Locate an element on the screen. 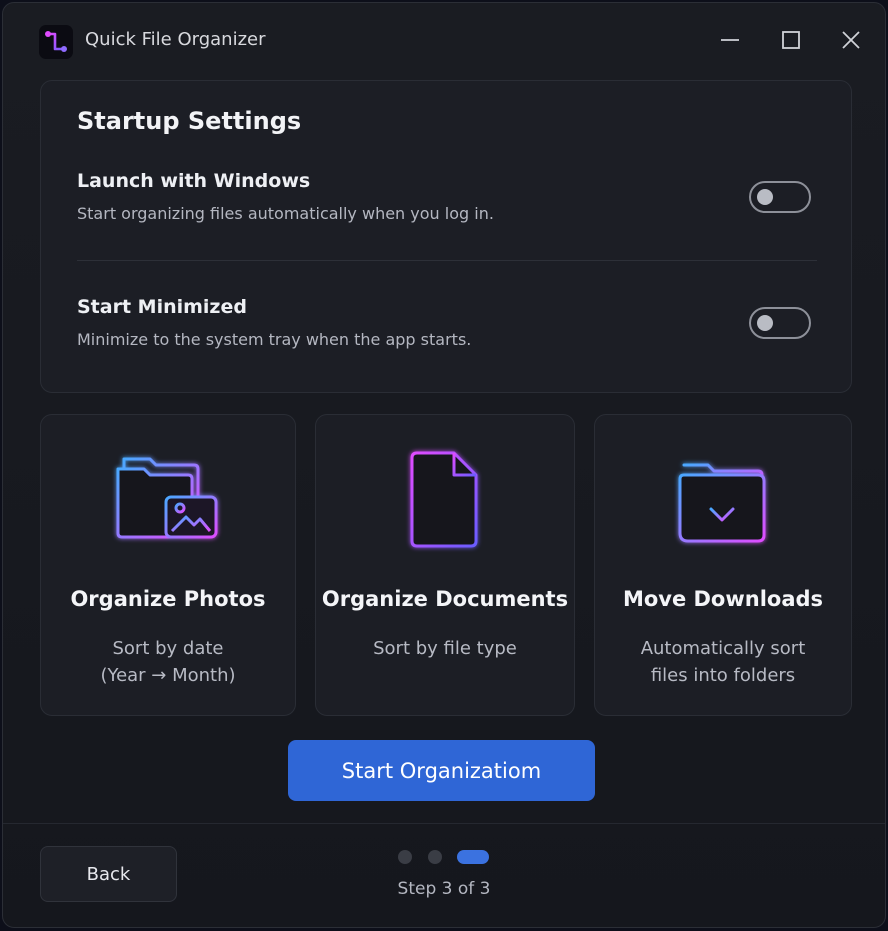 This screenshot has height=931, width=888. description-line: Sort by date is located at coordinates (168, 648).